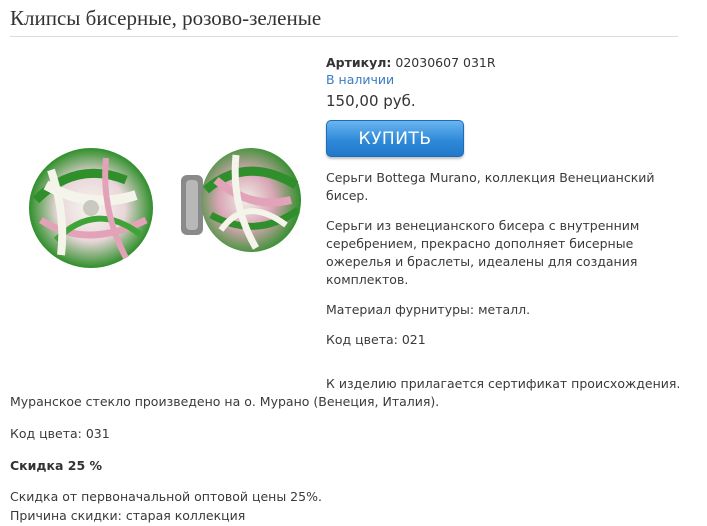 The height and width of the screenshot is (526, 707). Describe the element at coordinates (344, 36) in the screenshot. I see `title-divider` at that location.